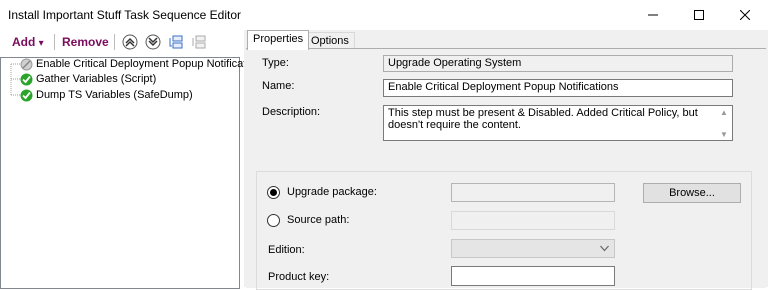 The image size is (768, 290). Describe the element at coordinates (176, 42) in the screenshot. I see `group-icon` at that location.